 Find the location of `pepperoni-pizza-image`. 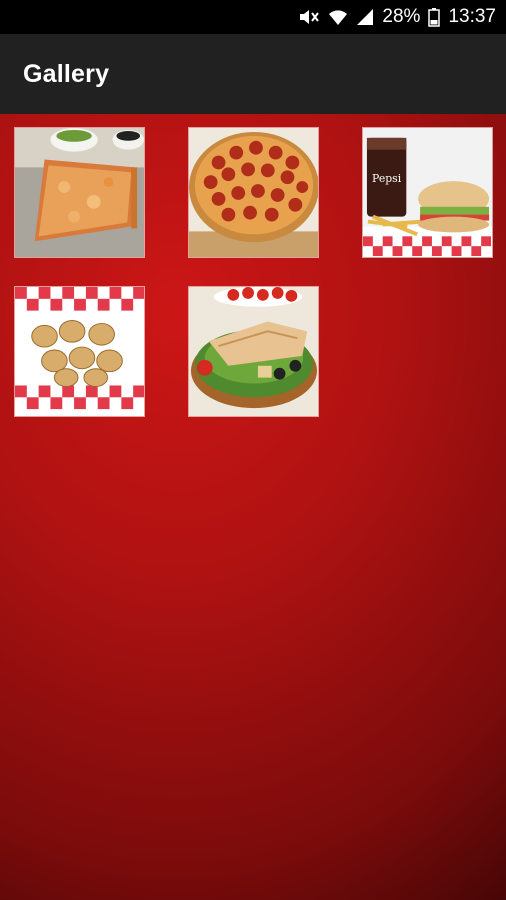

pepperoni-pizza-image is located at coordinates (253, 192).